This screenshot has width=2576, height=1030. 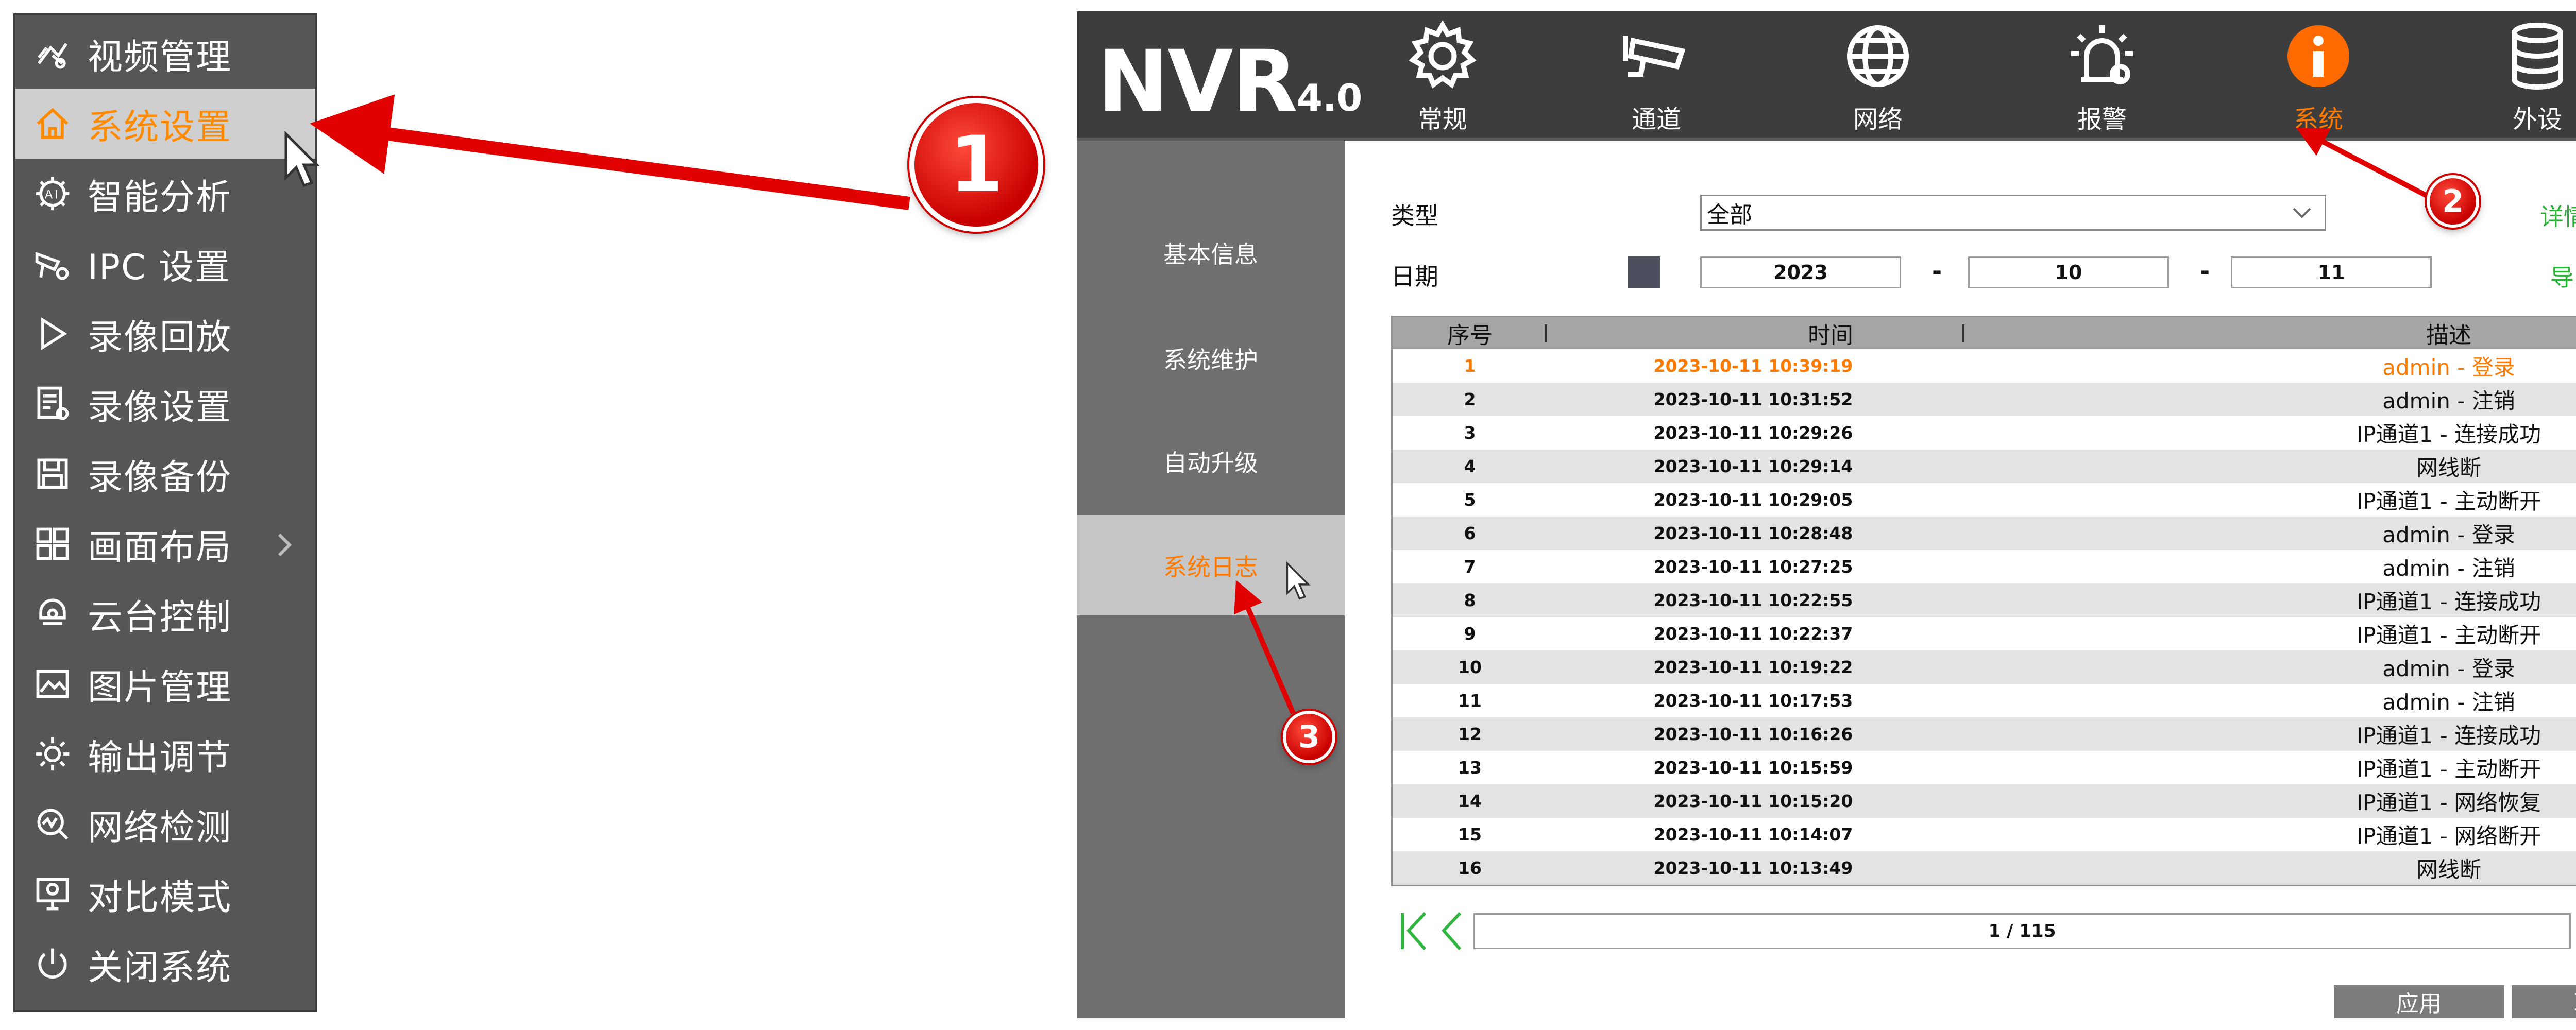 What do you see at coordinates (52, 964) in the screenshot?
I see `power-icon` at bounding box center [52, 964].